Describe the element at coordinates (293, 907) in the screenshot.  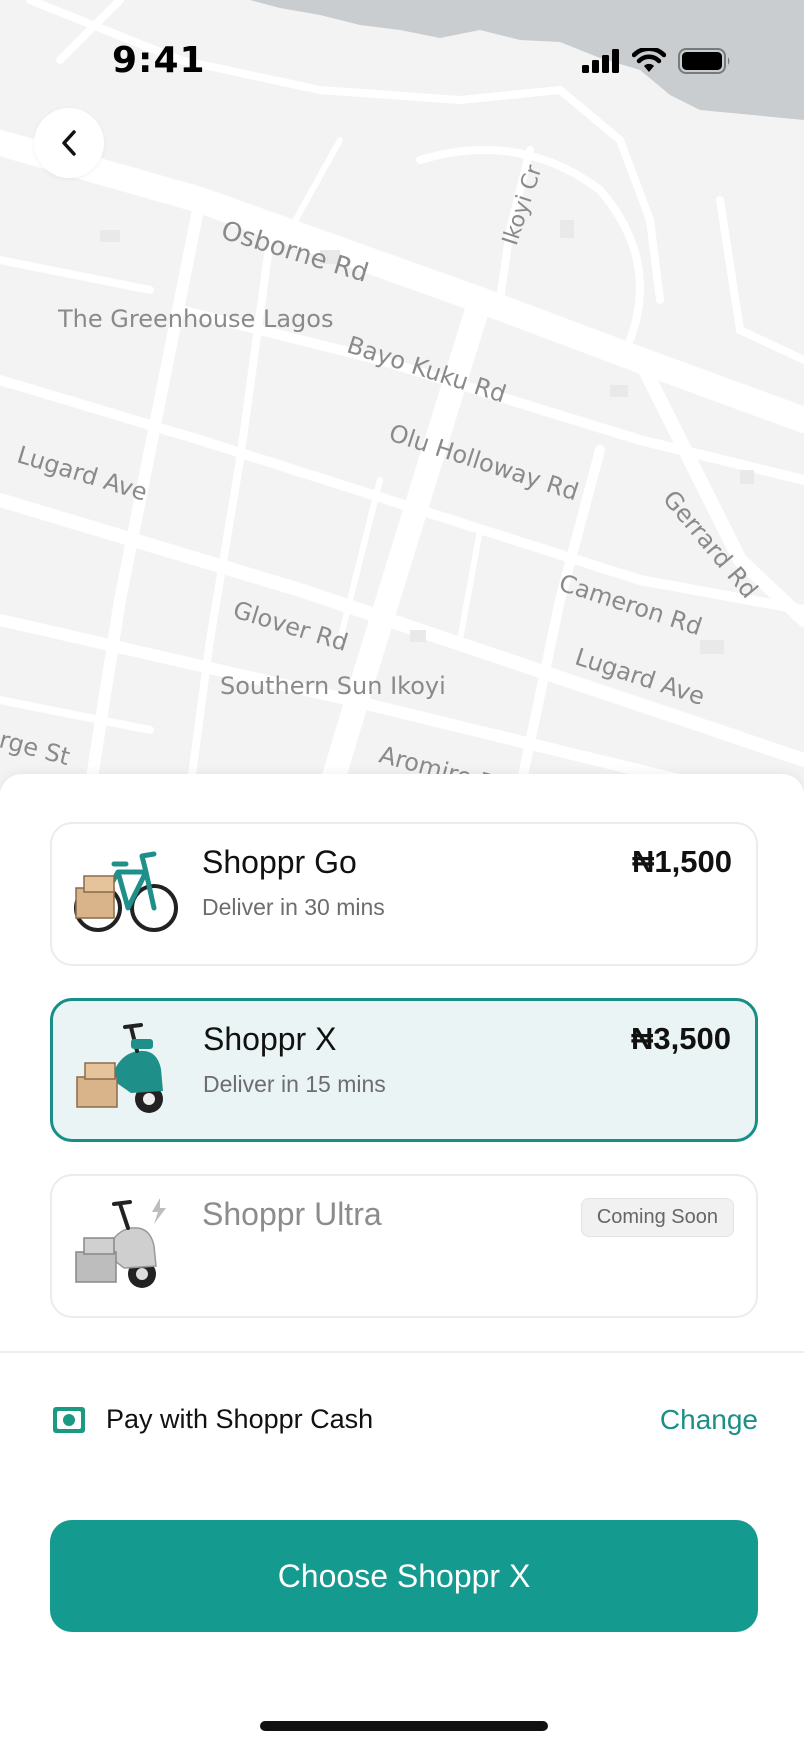
I see `option-subtitle: Deliver in 30 mins` at that location.